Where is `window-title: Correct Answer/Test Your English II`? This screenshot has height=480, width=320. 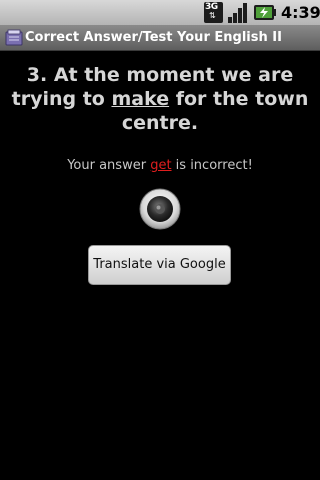
window-title: Correct Answer/Test Your English II is located at coordinates (153, 37).